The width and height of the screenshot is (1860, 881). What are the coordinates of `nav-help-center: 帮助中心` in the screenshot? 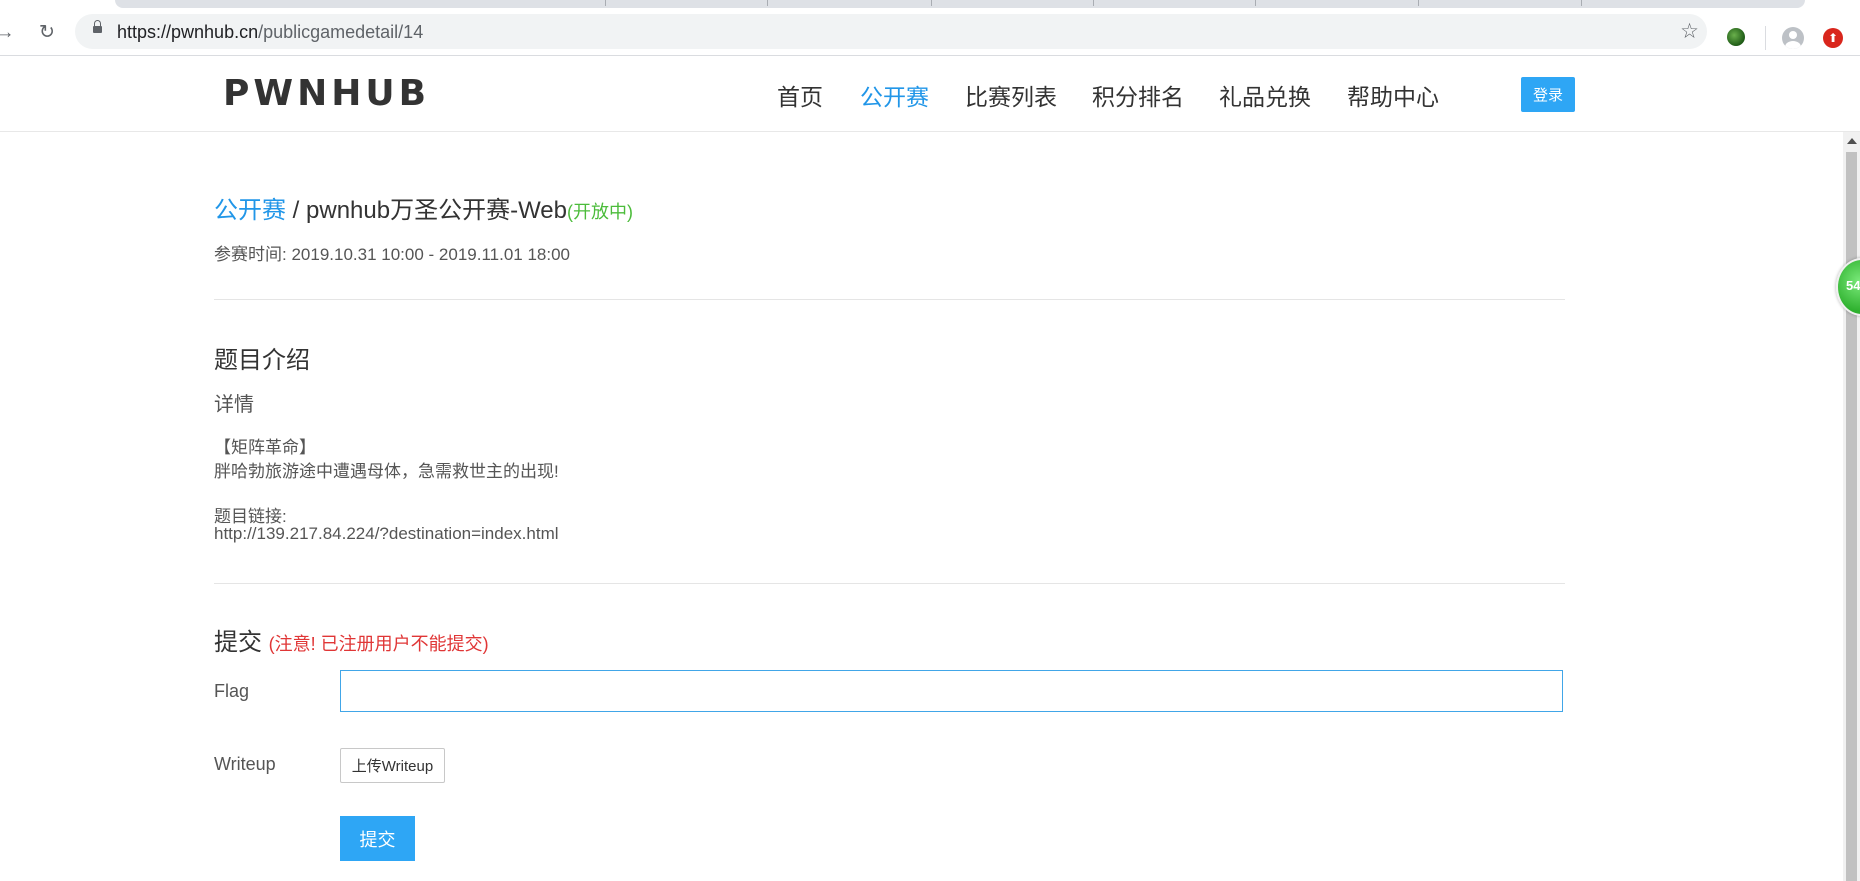 It's located at (1393, 95).